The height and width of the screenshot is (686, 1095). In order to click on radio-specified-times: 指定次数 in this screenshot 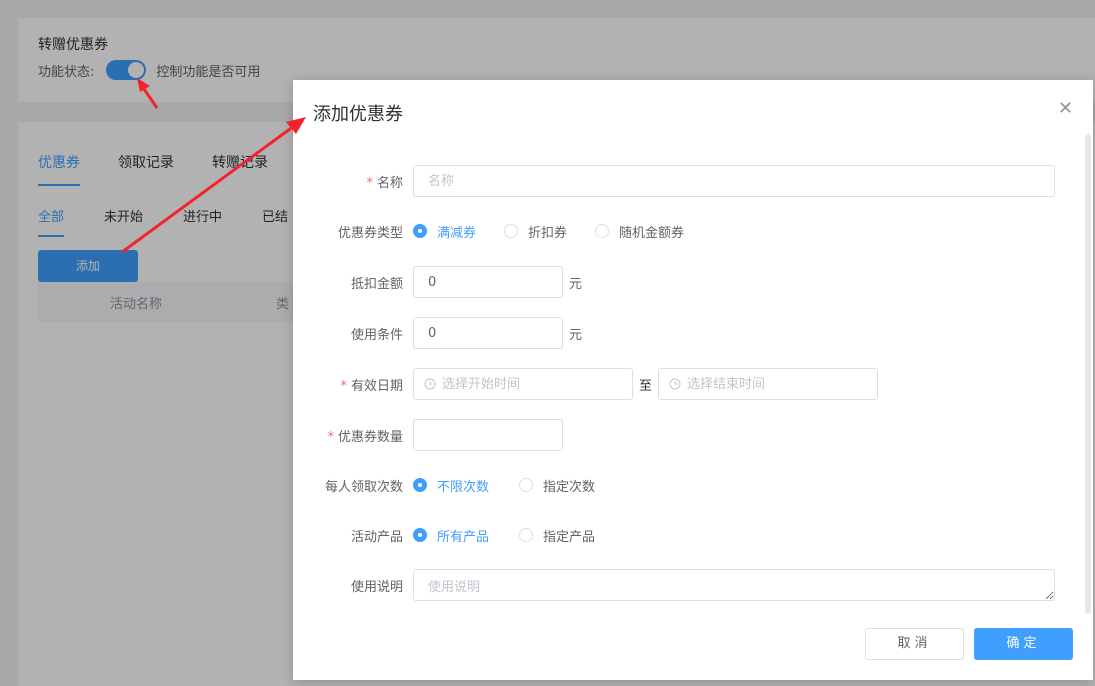, I will do `click(557, 485)`.